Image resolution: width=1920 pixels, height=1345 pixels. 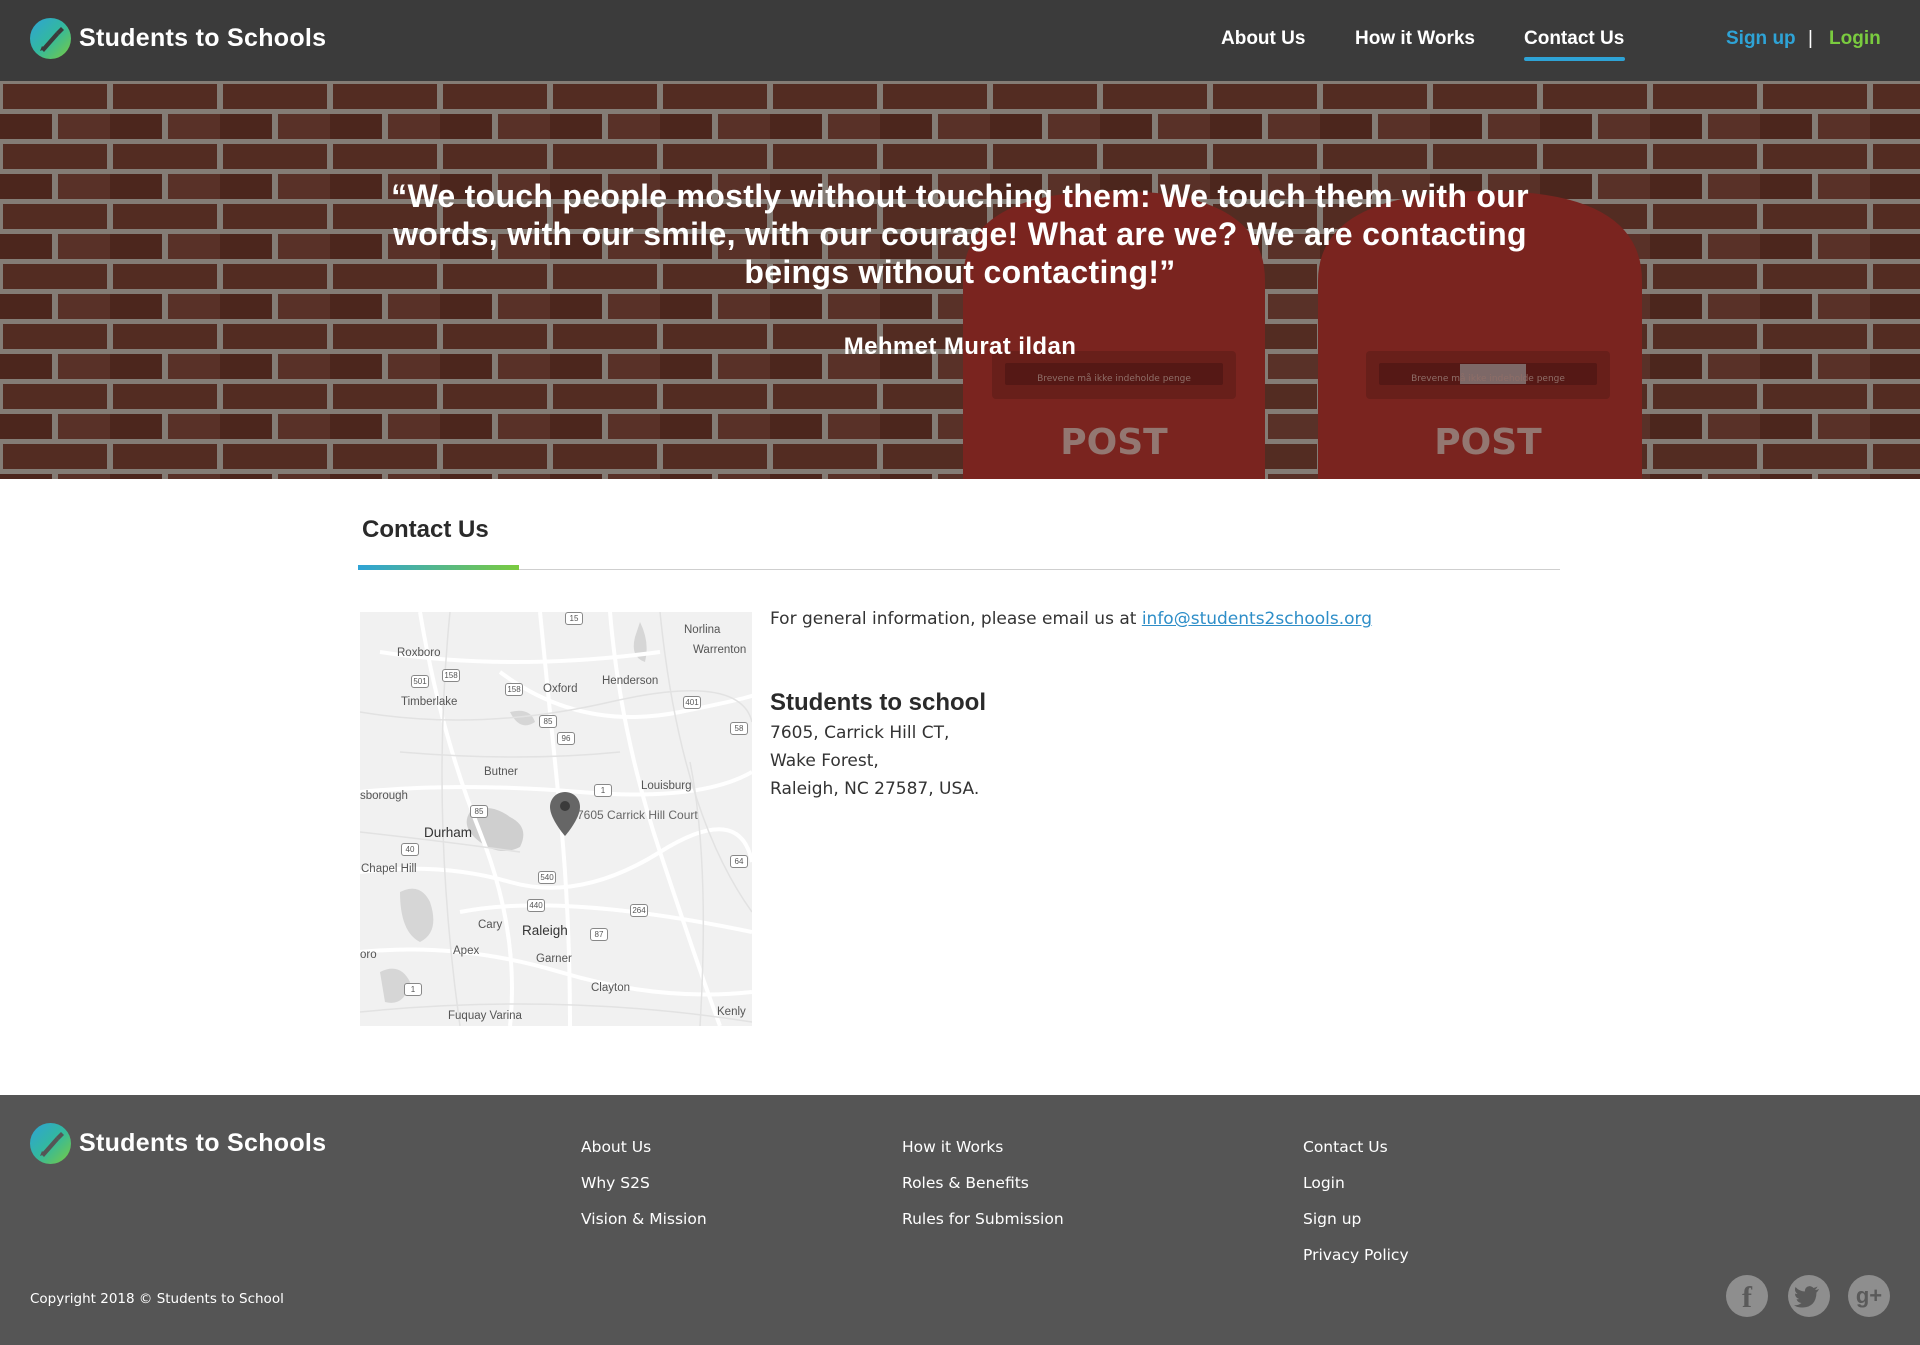 I want to click on footer-link-login: Login, so click(x=1356, y=1191).